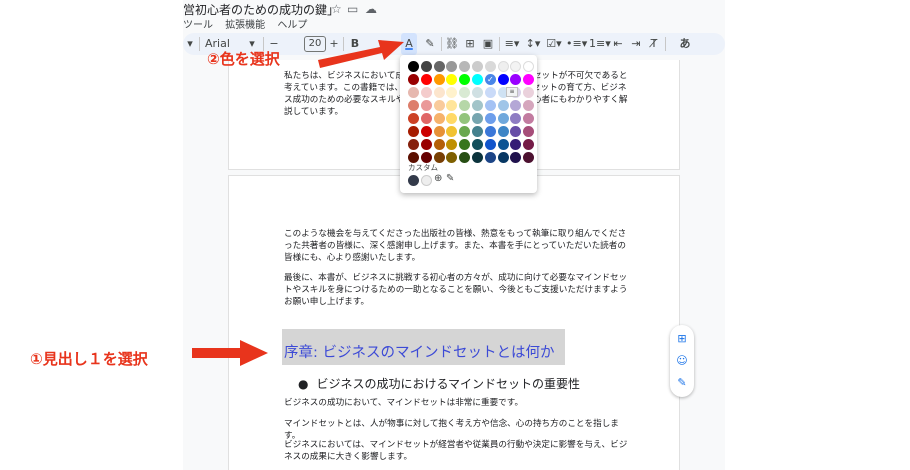  I want to click on bulleted-list-icon: •≡▾, so click(576, 44).